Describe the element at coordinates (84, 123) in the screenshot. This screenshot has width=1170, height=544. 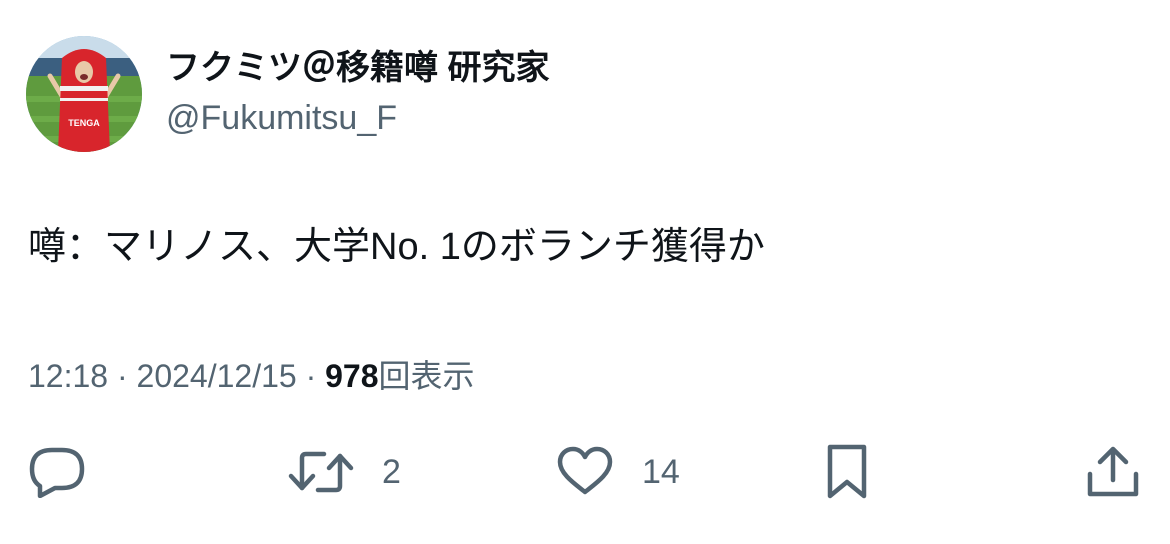
I see `avatar-logo-text: TENGA` at that location.